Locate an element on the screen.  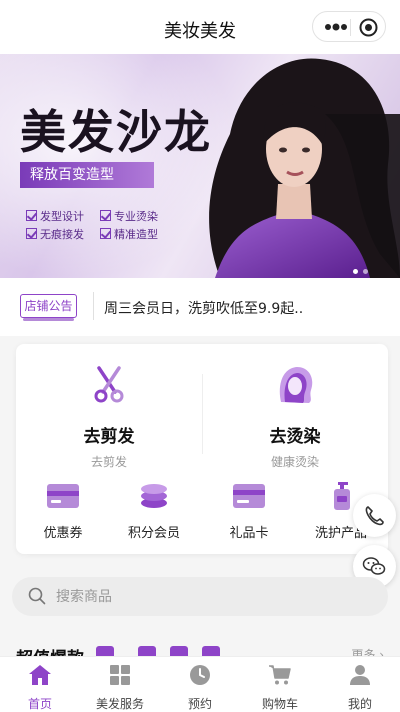
home-icon is located at coordinates (40, 675).